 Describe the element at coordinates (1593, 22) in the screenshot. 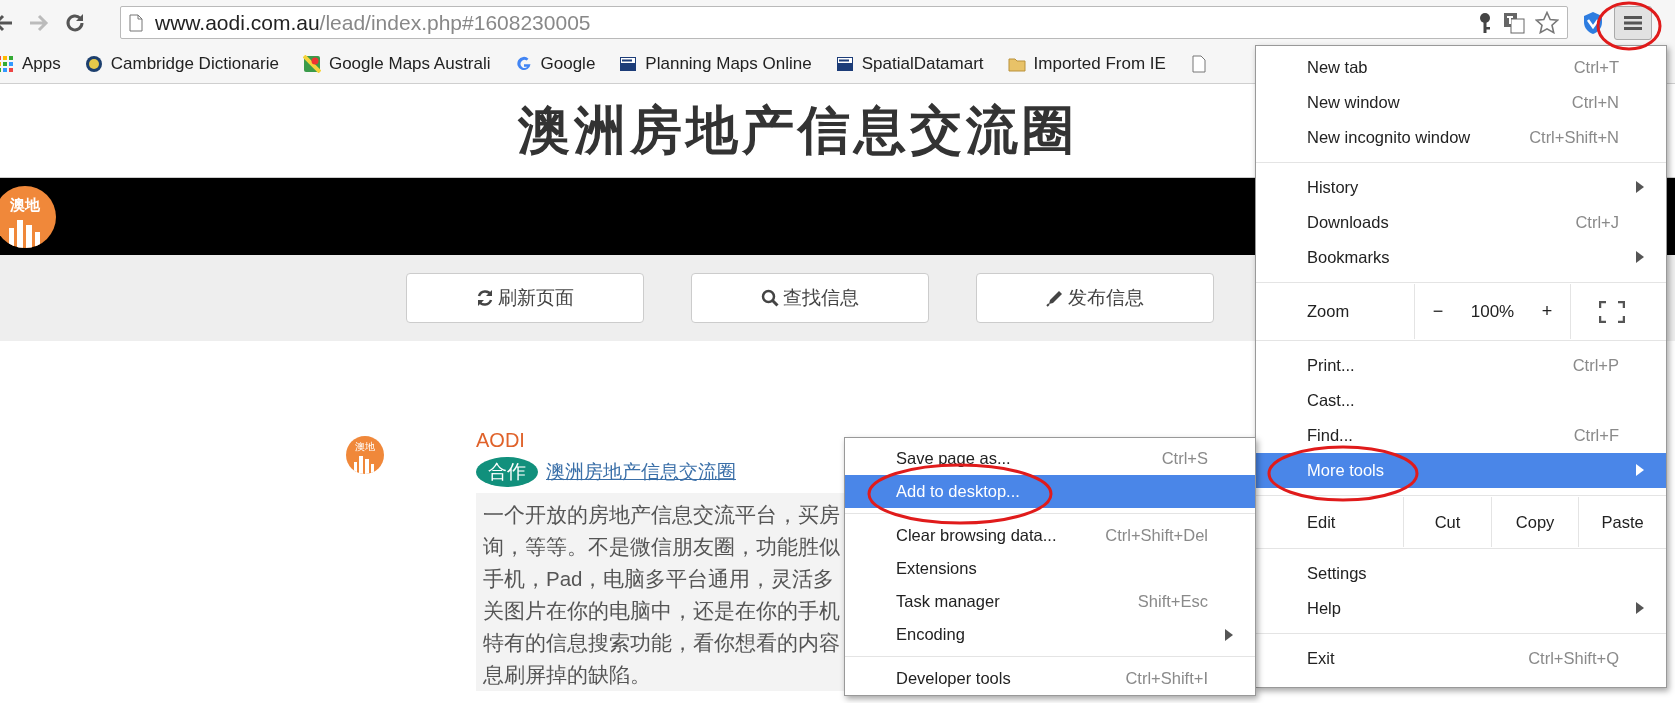

I see `shield-icon` at that location.